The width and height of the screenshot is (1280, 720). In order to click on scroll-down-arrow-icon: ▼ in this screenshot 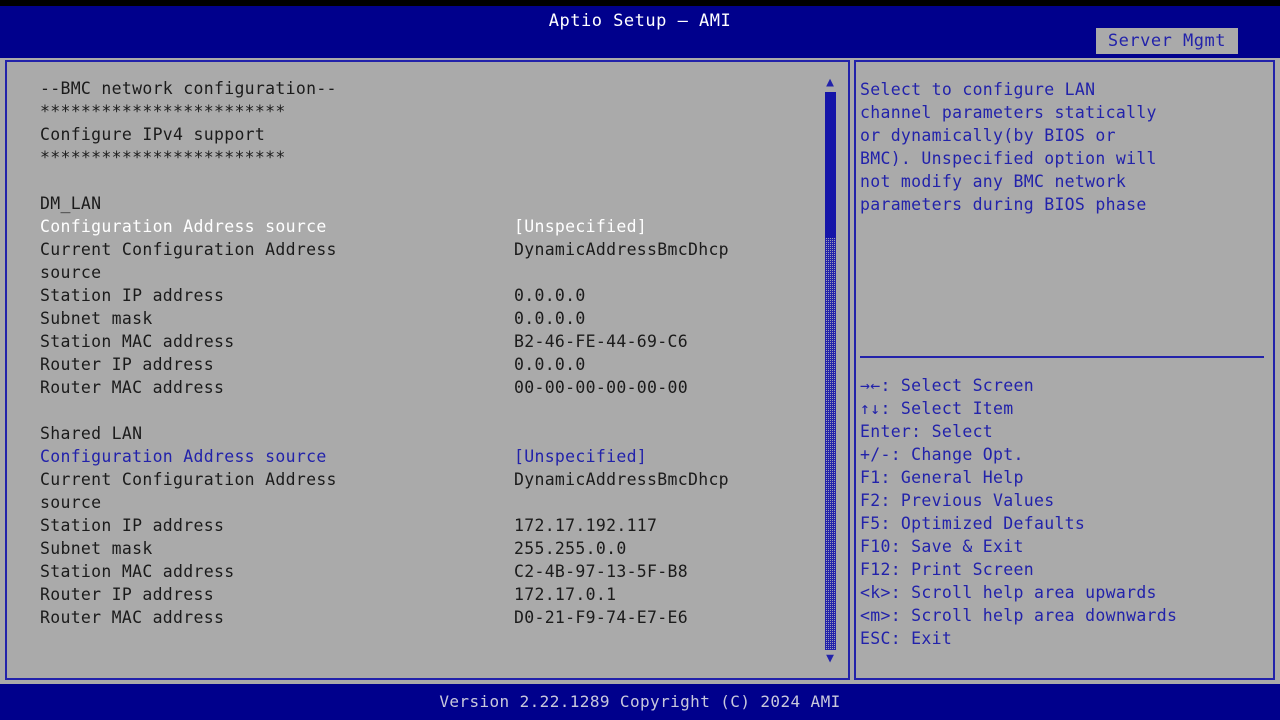, I will do `click(830, 659)`.